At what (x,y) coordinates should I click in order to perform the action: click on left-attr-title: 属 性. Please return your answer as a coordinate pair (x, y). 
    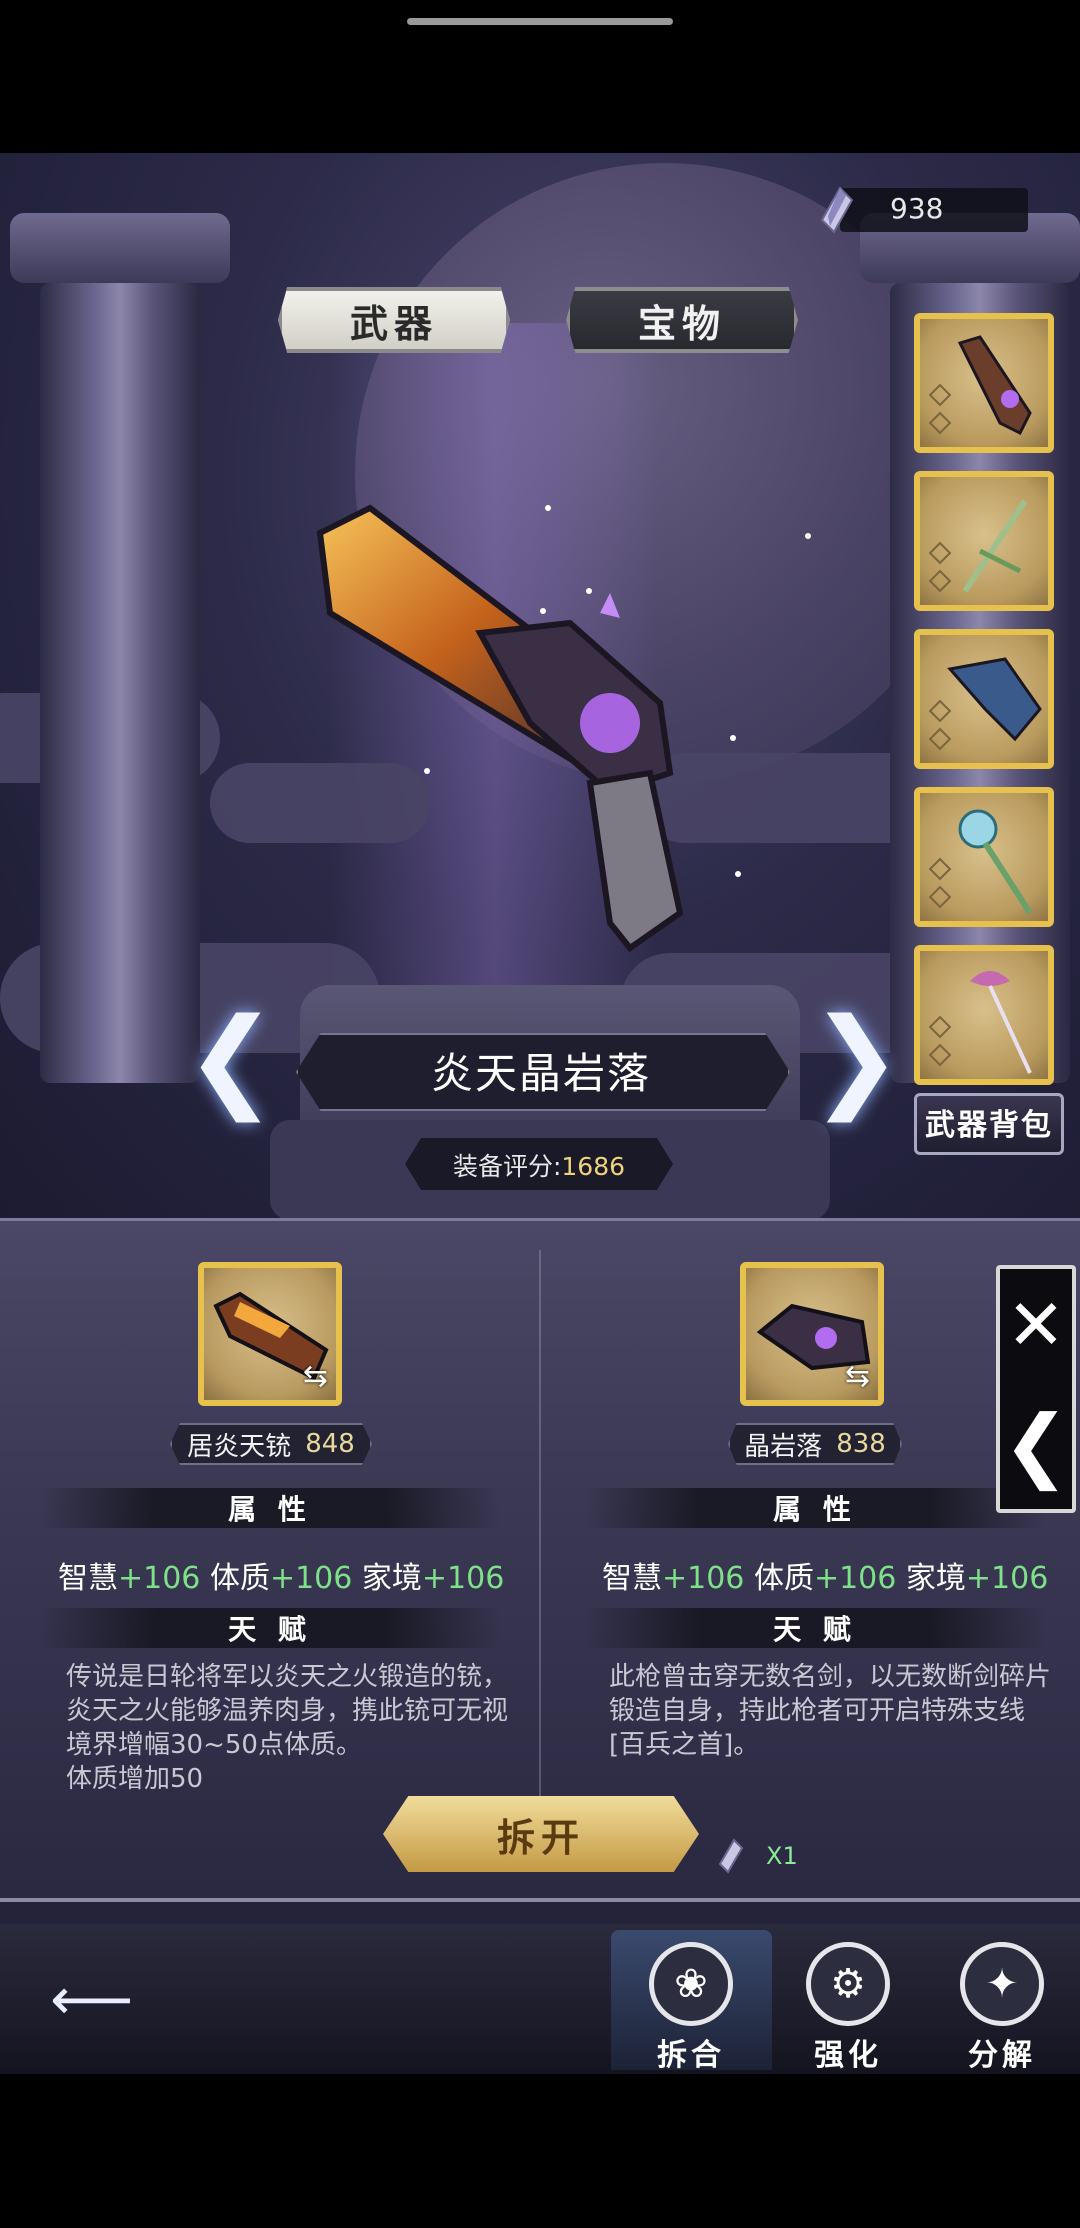
    Looking at the image, I should click on (270, 1508).